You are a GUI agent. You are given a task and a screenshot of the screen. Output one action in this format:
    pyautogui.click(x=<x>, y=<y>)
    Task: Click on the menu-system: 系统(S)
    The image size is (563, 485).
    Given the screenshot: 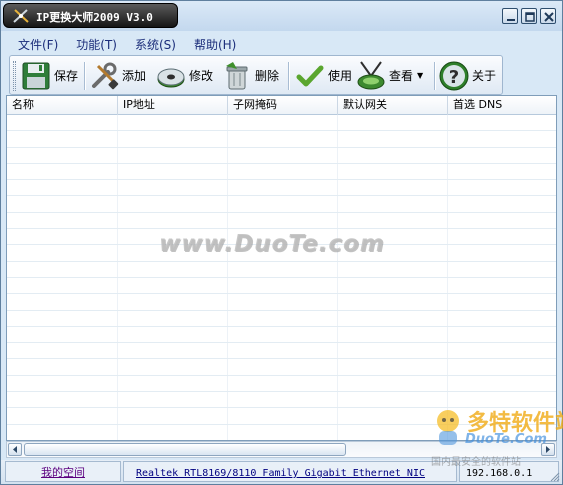 What is the action you would take?
    pyautogui.click(x=155, y=44)
    